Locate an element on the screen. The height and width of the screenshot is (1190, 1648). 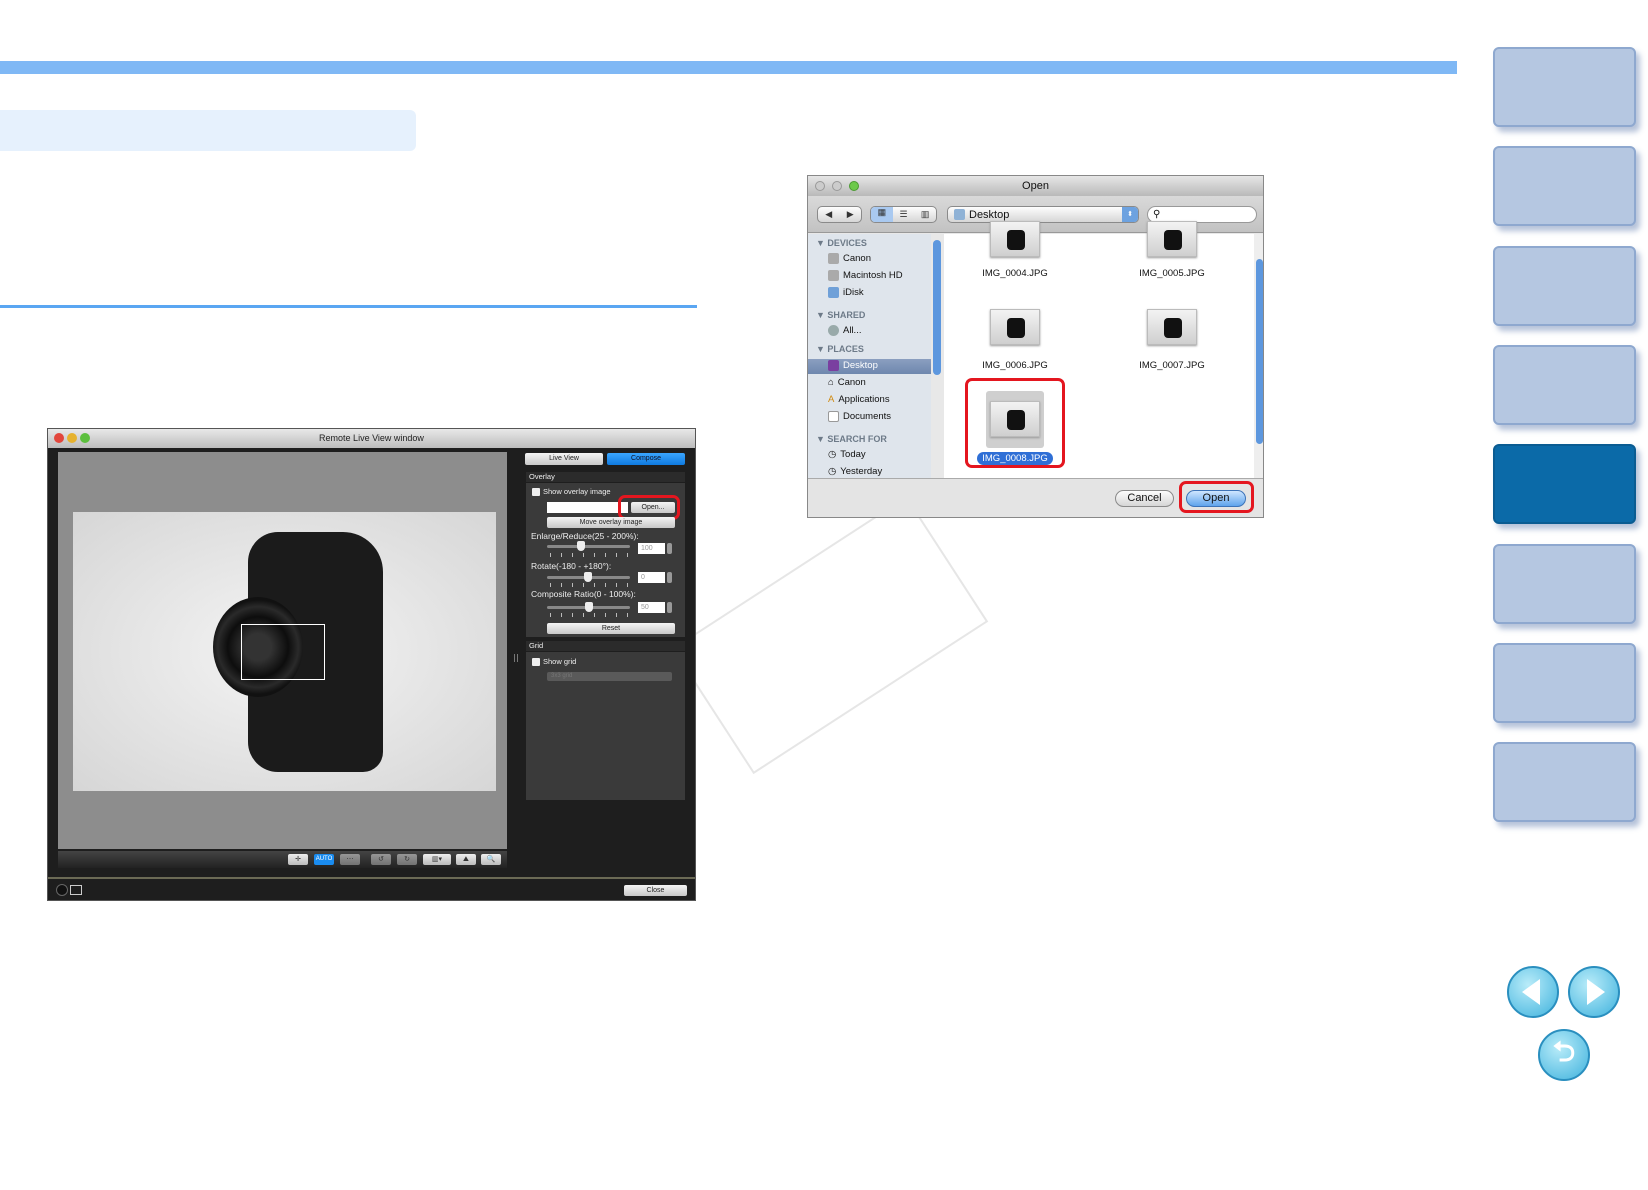
arrow-left-icon is located at coordinates (1531, 992).